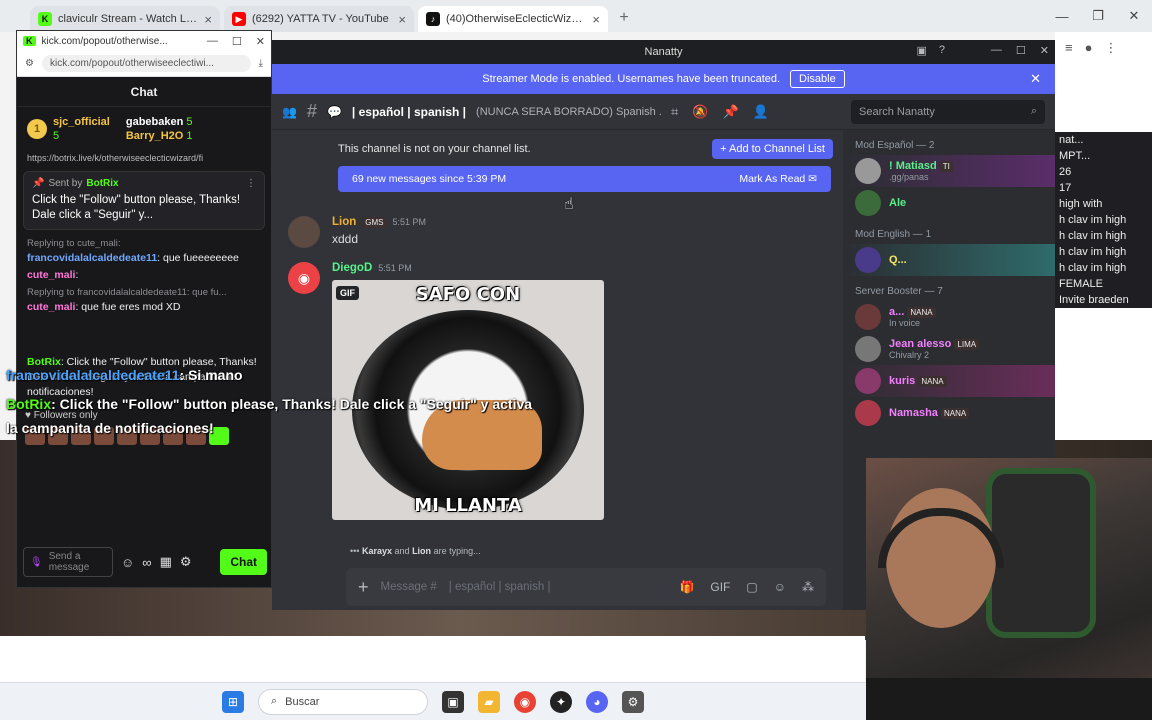 Image resolution: width=1152 pixels, height=720 pixels. I want to click on file-explorer-icon: ▰, so click(489, 701).